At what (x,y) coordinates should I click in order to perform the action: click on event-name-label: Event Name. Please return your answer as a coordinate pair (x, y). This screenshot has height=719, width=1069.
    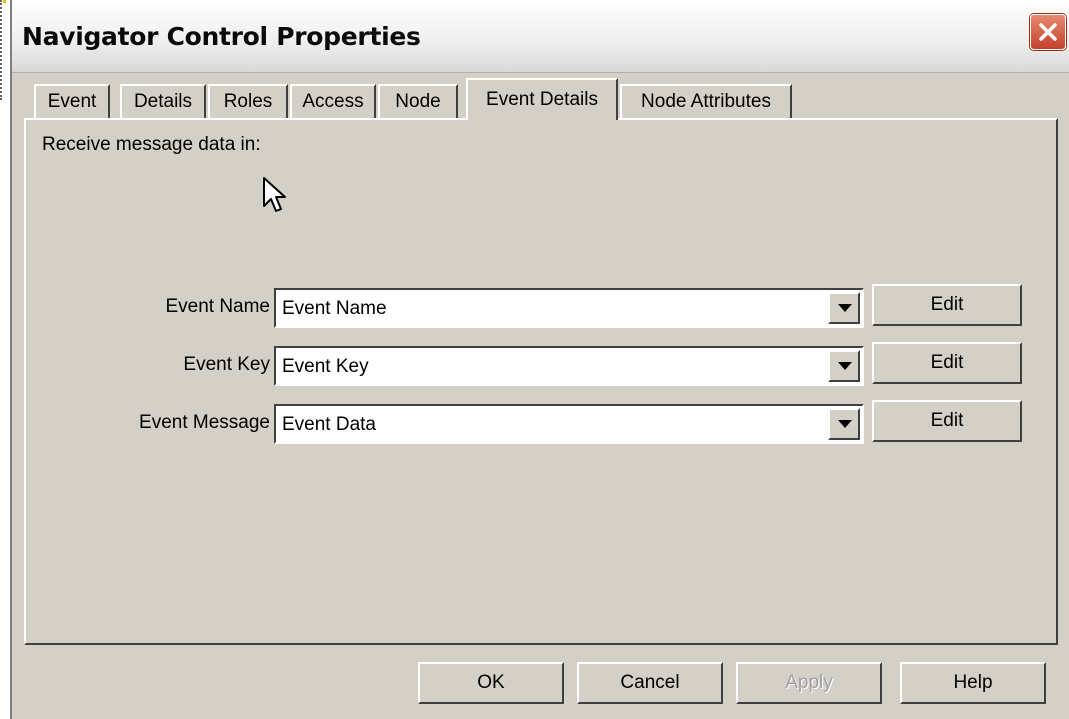
    Looking at the image, I should click on (217, 306).